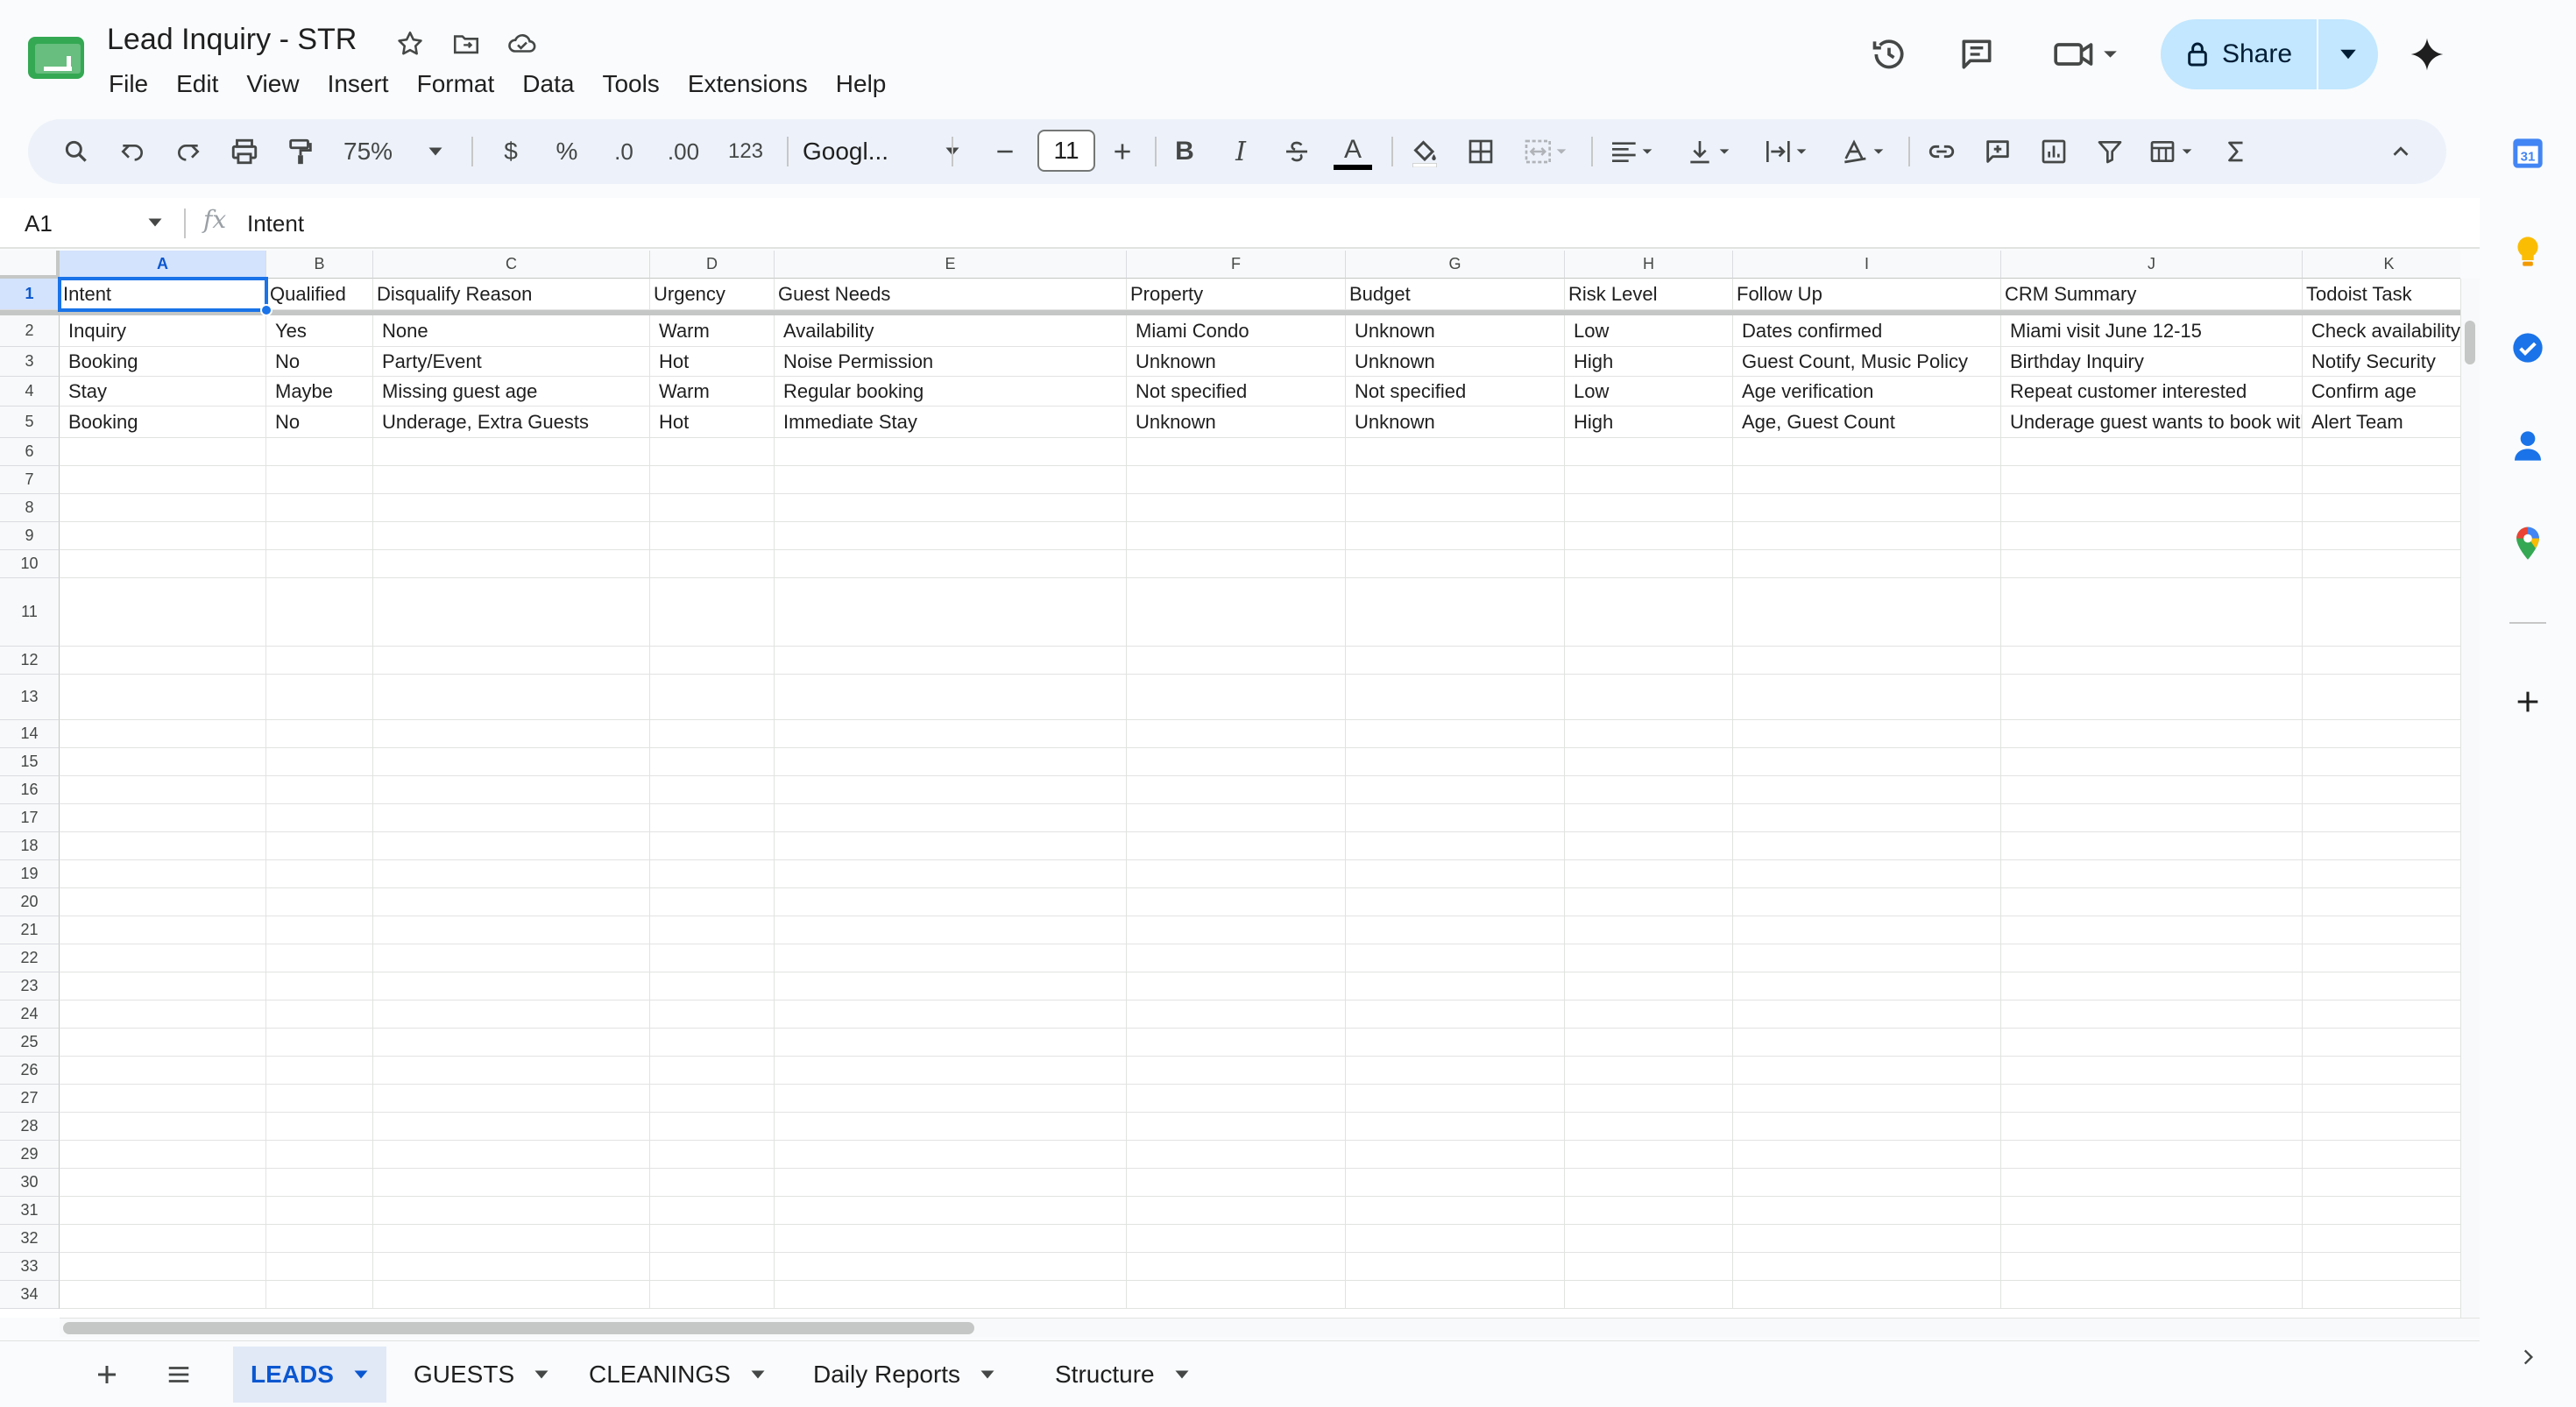 The height and width of the screenshot is (1407, 2576). I want to click on merge-cells-icon, so click(1547, 151).